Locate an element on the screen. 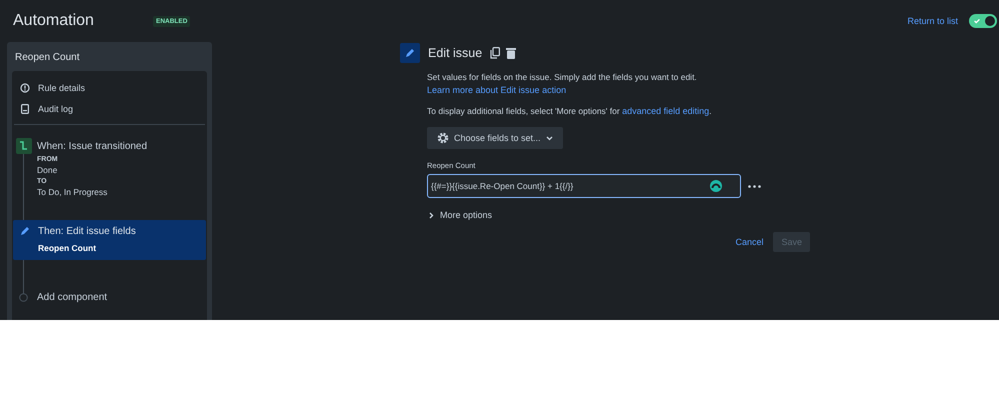 This screenshot has height=406, width=999. hint-text: To display additional fields, select 'More options' for advanced field editing. is located at coordinates (570, 111).